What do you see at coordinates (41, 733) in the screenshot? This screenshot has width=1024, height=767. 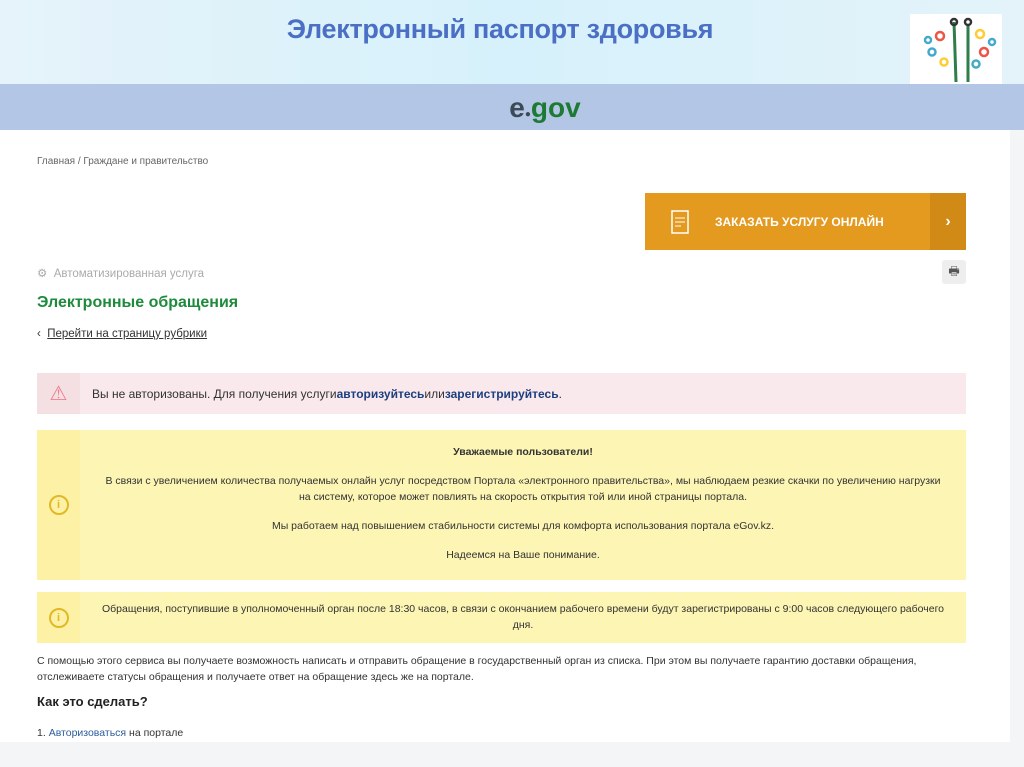 I see `step-number: 1.` at bounding box center [41, 733].